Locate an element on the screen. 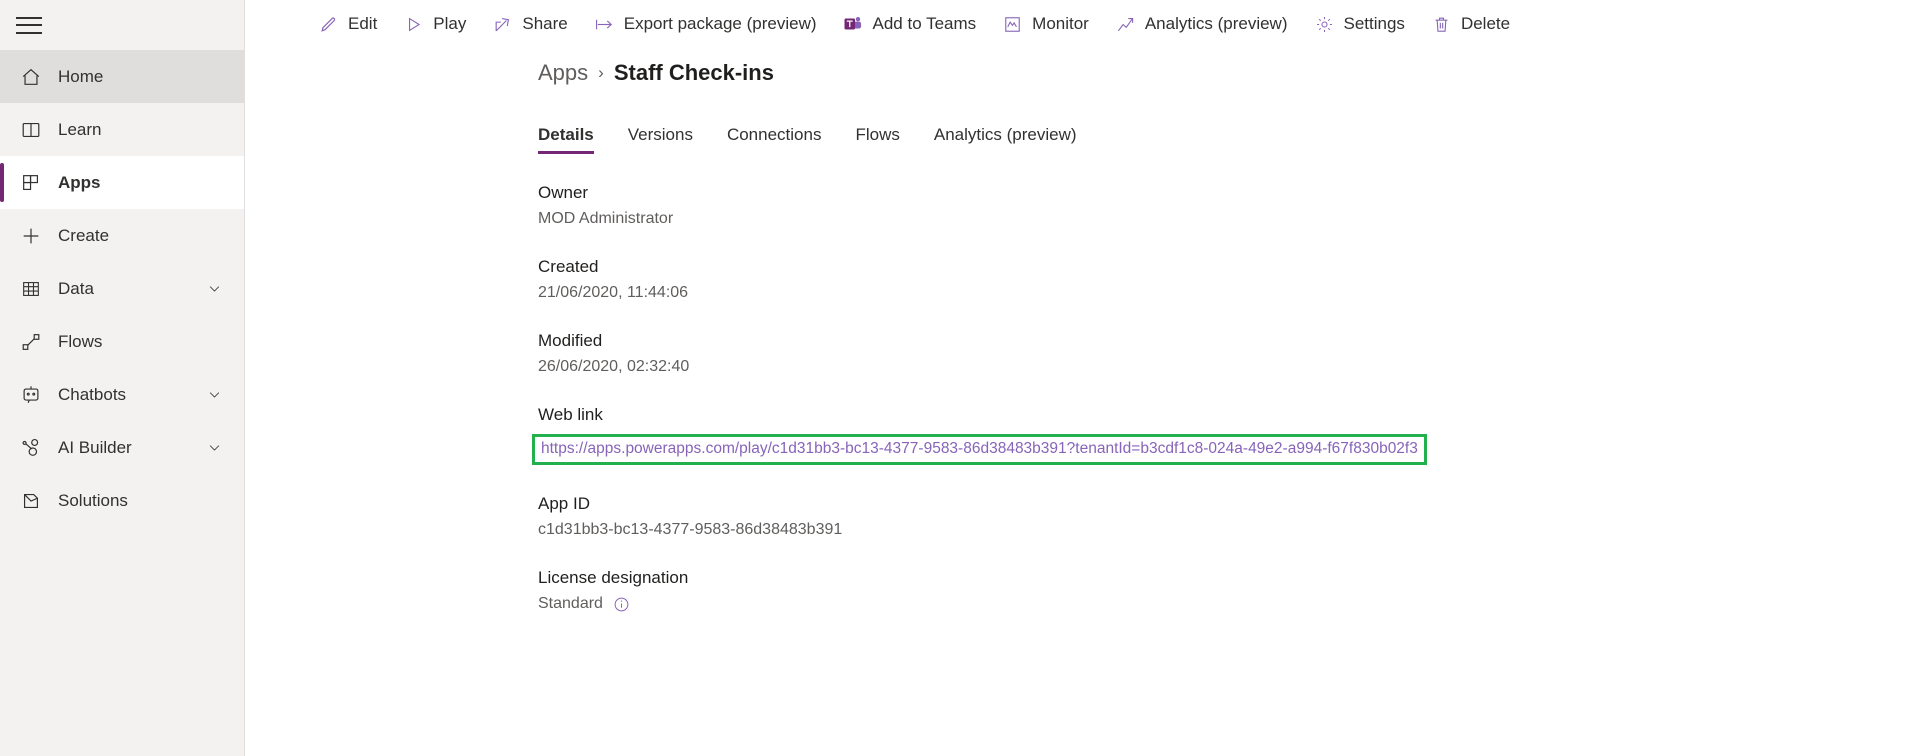  tab-details: Details is located at coordinates (566, 139).